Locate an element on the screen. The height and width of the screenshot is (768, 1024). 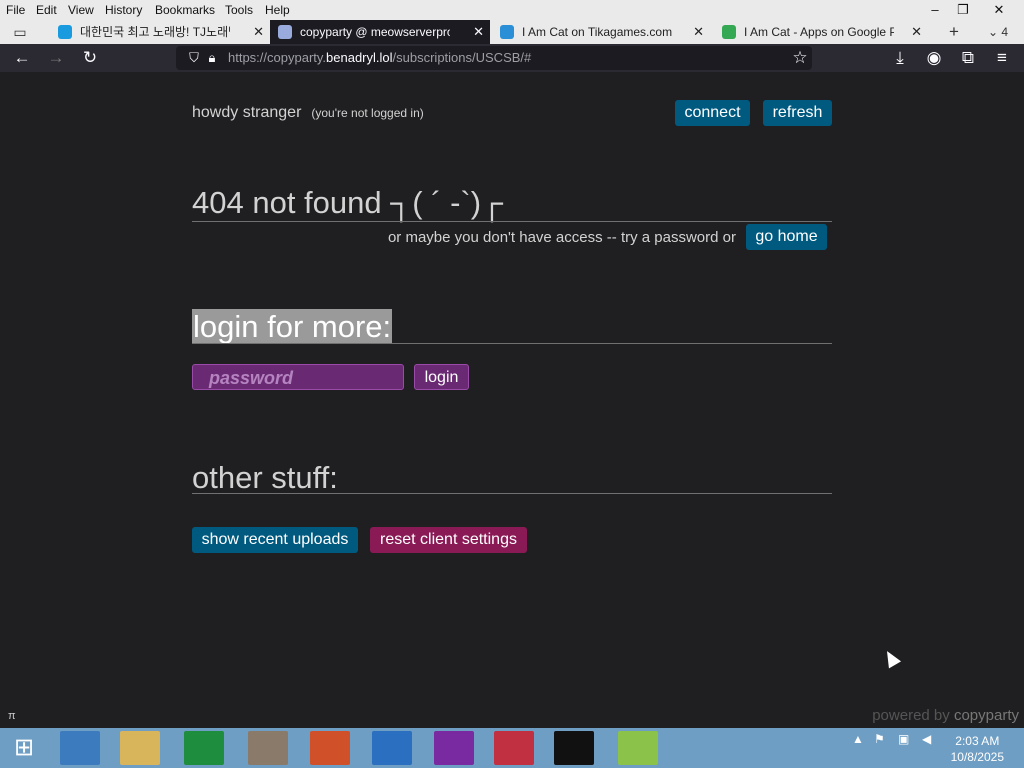
url-domain: benadryl.lol is located at coordinates (359, 57).